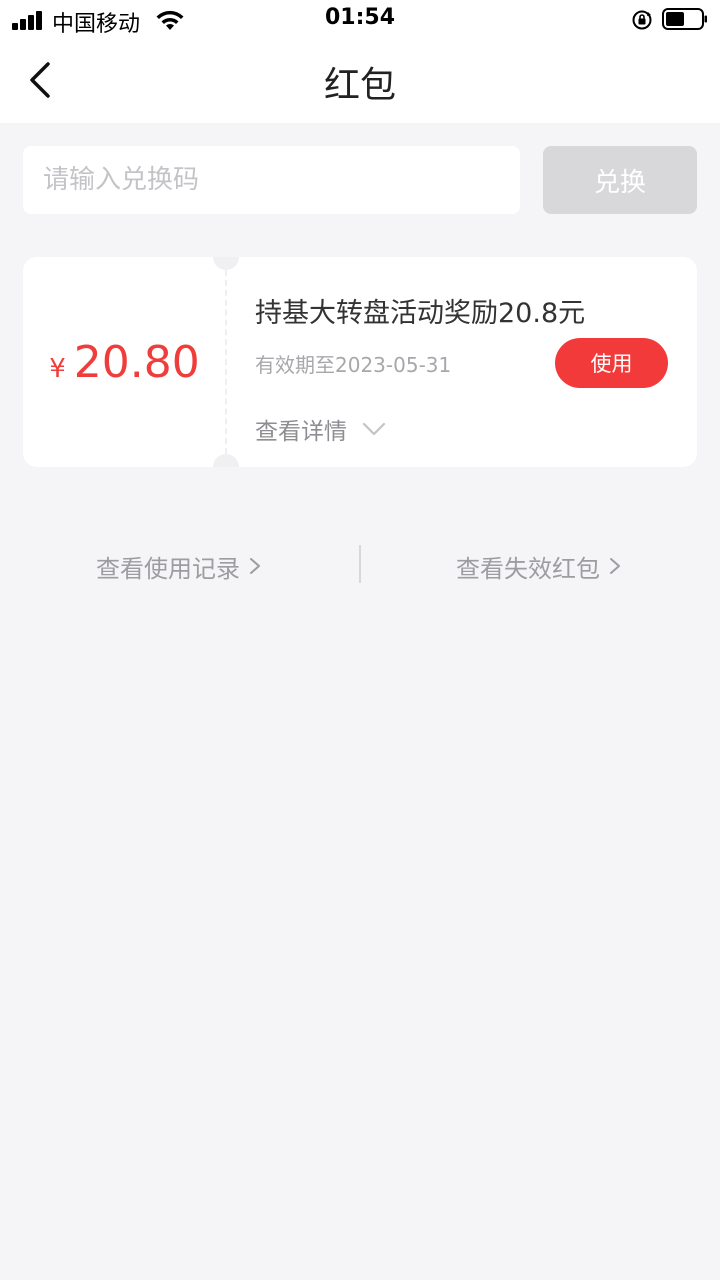  What do you see at coordinates (360, 564) in the screenshot?
I see `footer-divider` at bounding box center [360, 564].